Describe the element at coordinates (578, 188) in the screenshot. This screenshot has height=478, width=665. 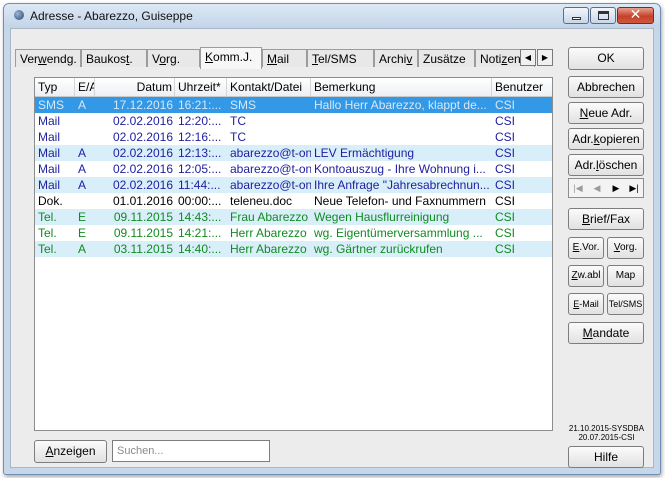
I see `first-record-icon: |◀` at that location.